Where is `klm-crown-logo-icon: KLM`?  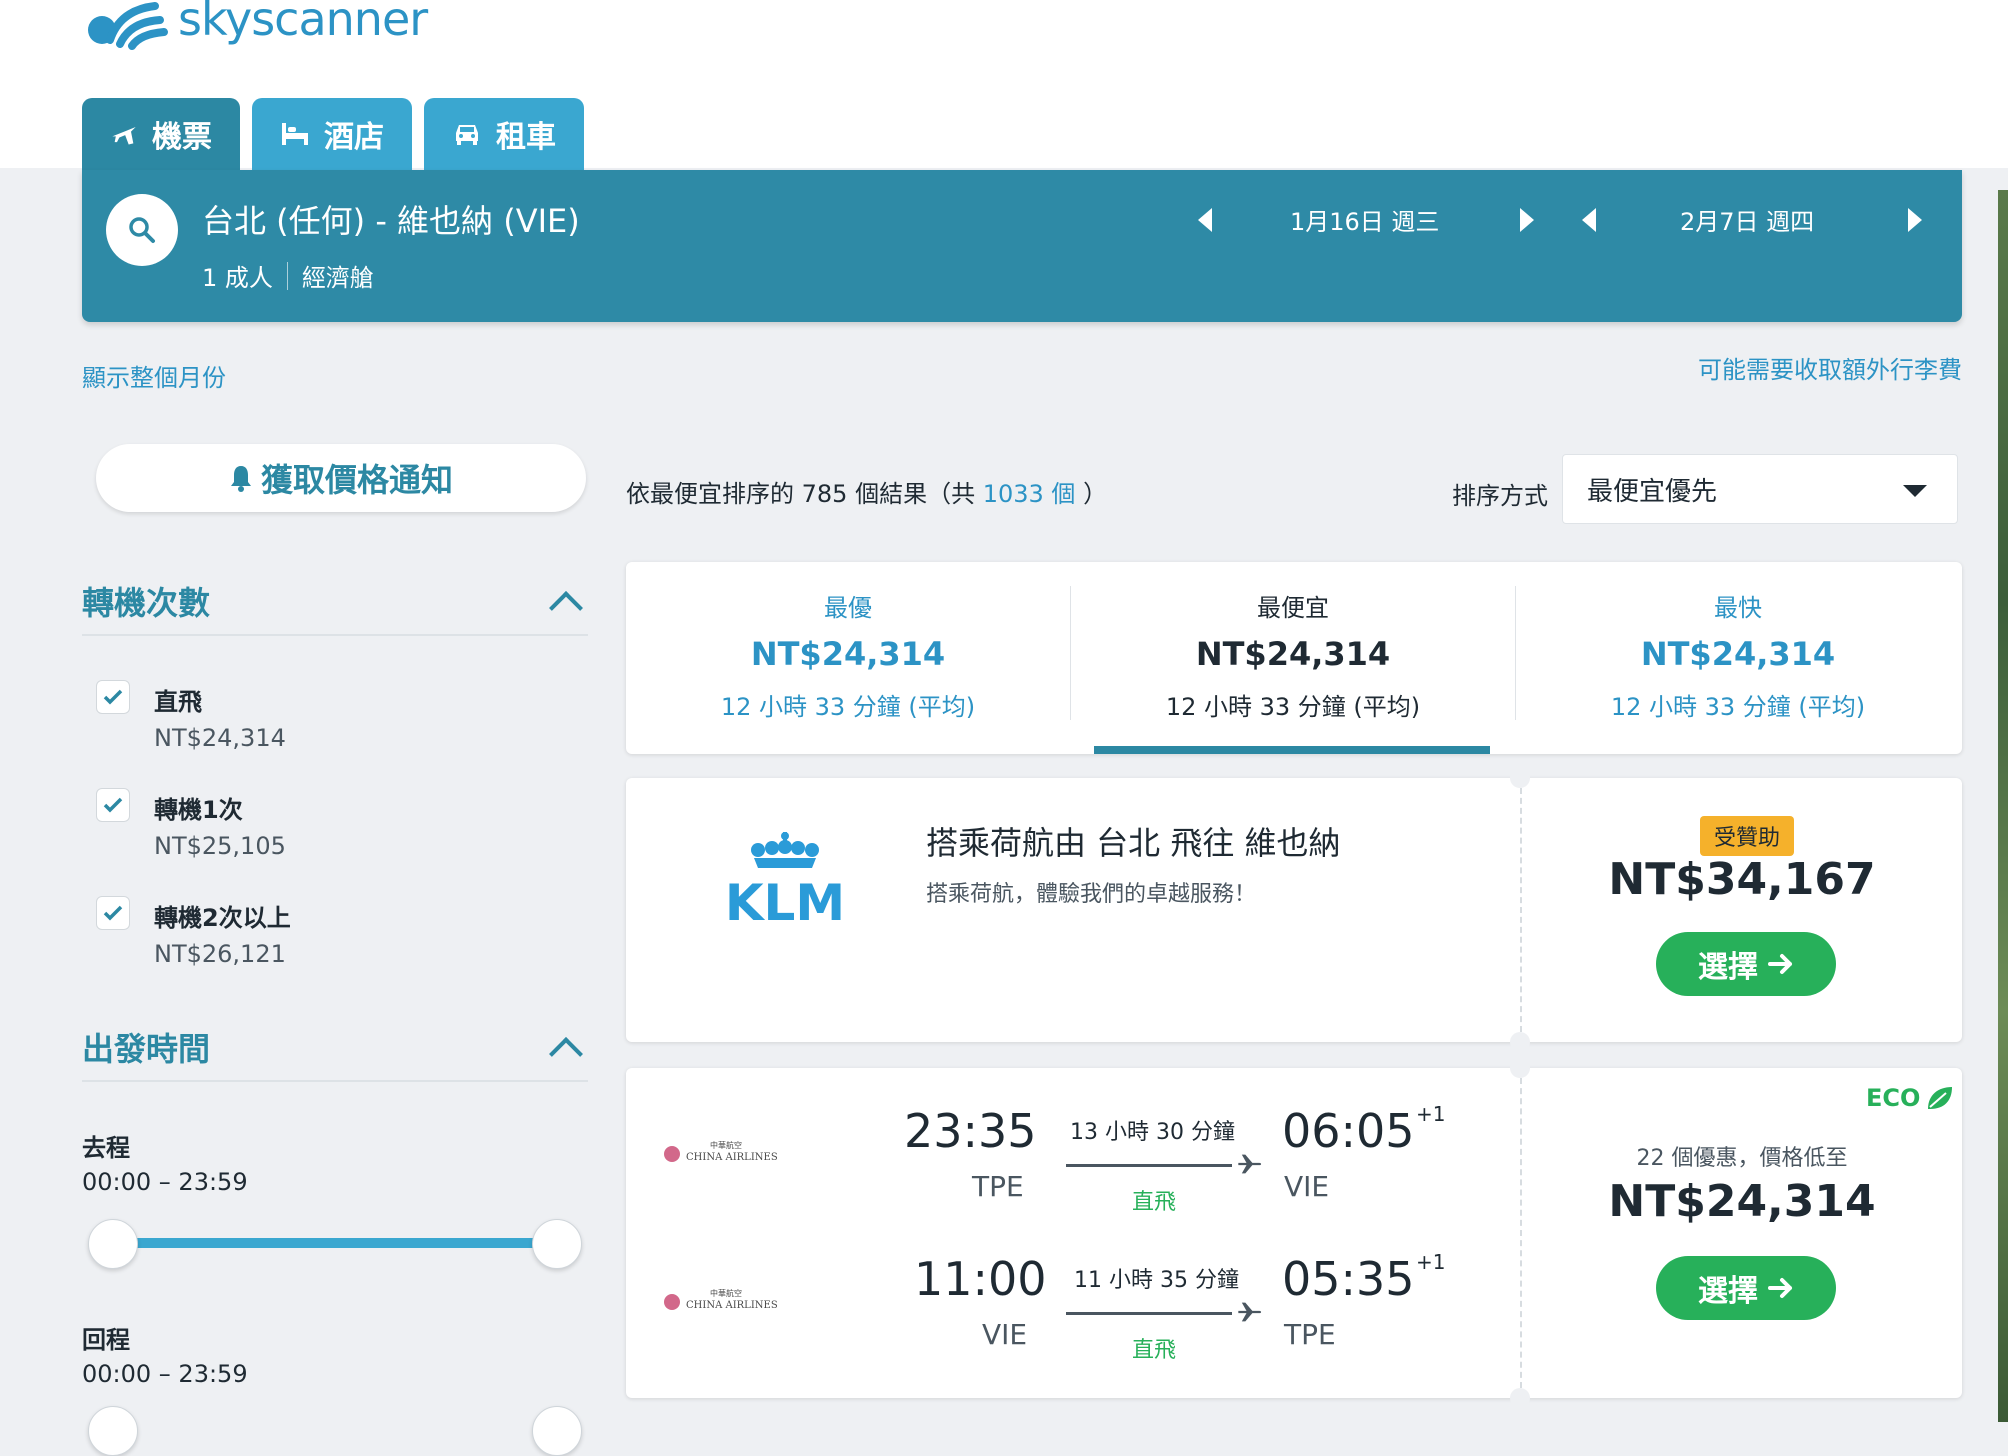
klm-crown-logo-icon: KLM is located at coordinates (785, 882).